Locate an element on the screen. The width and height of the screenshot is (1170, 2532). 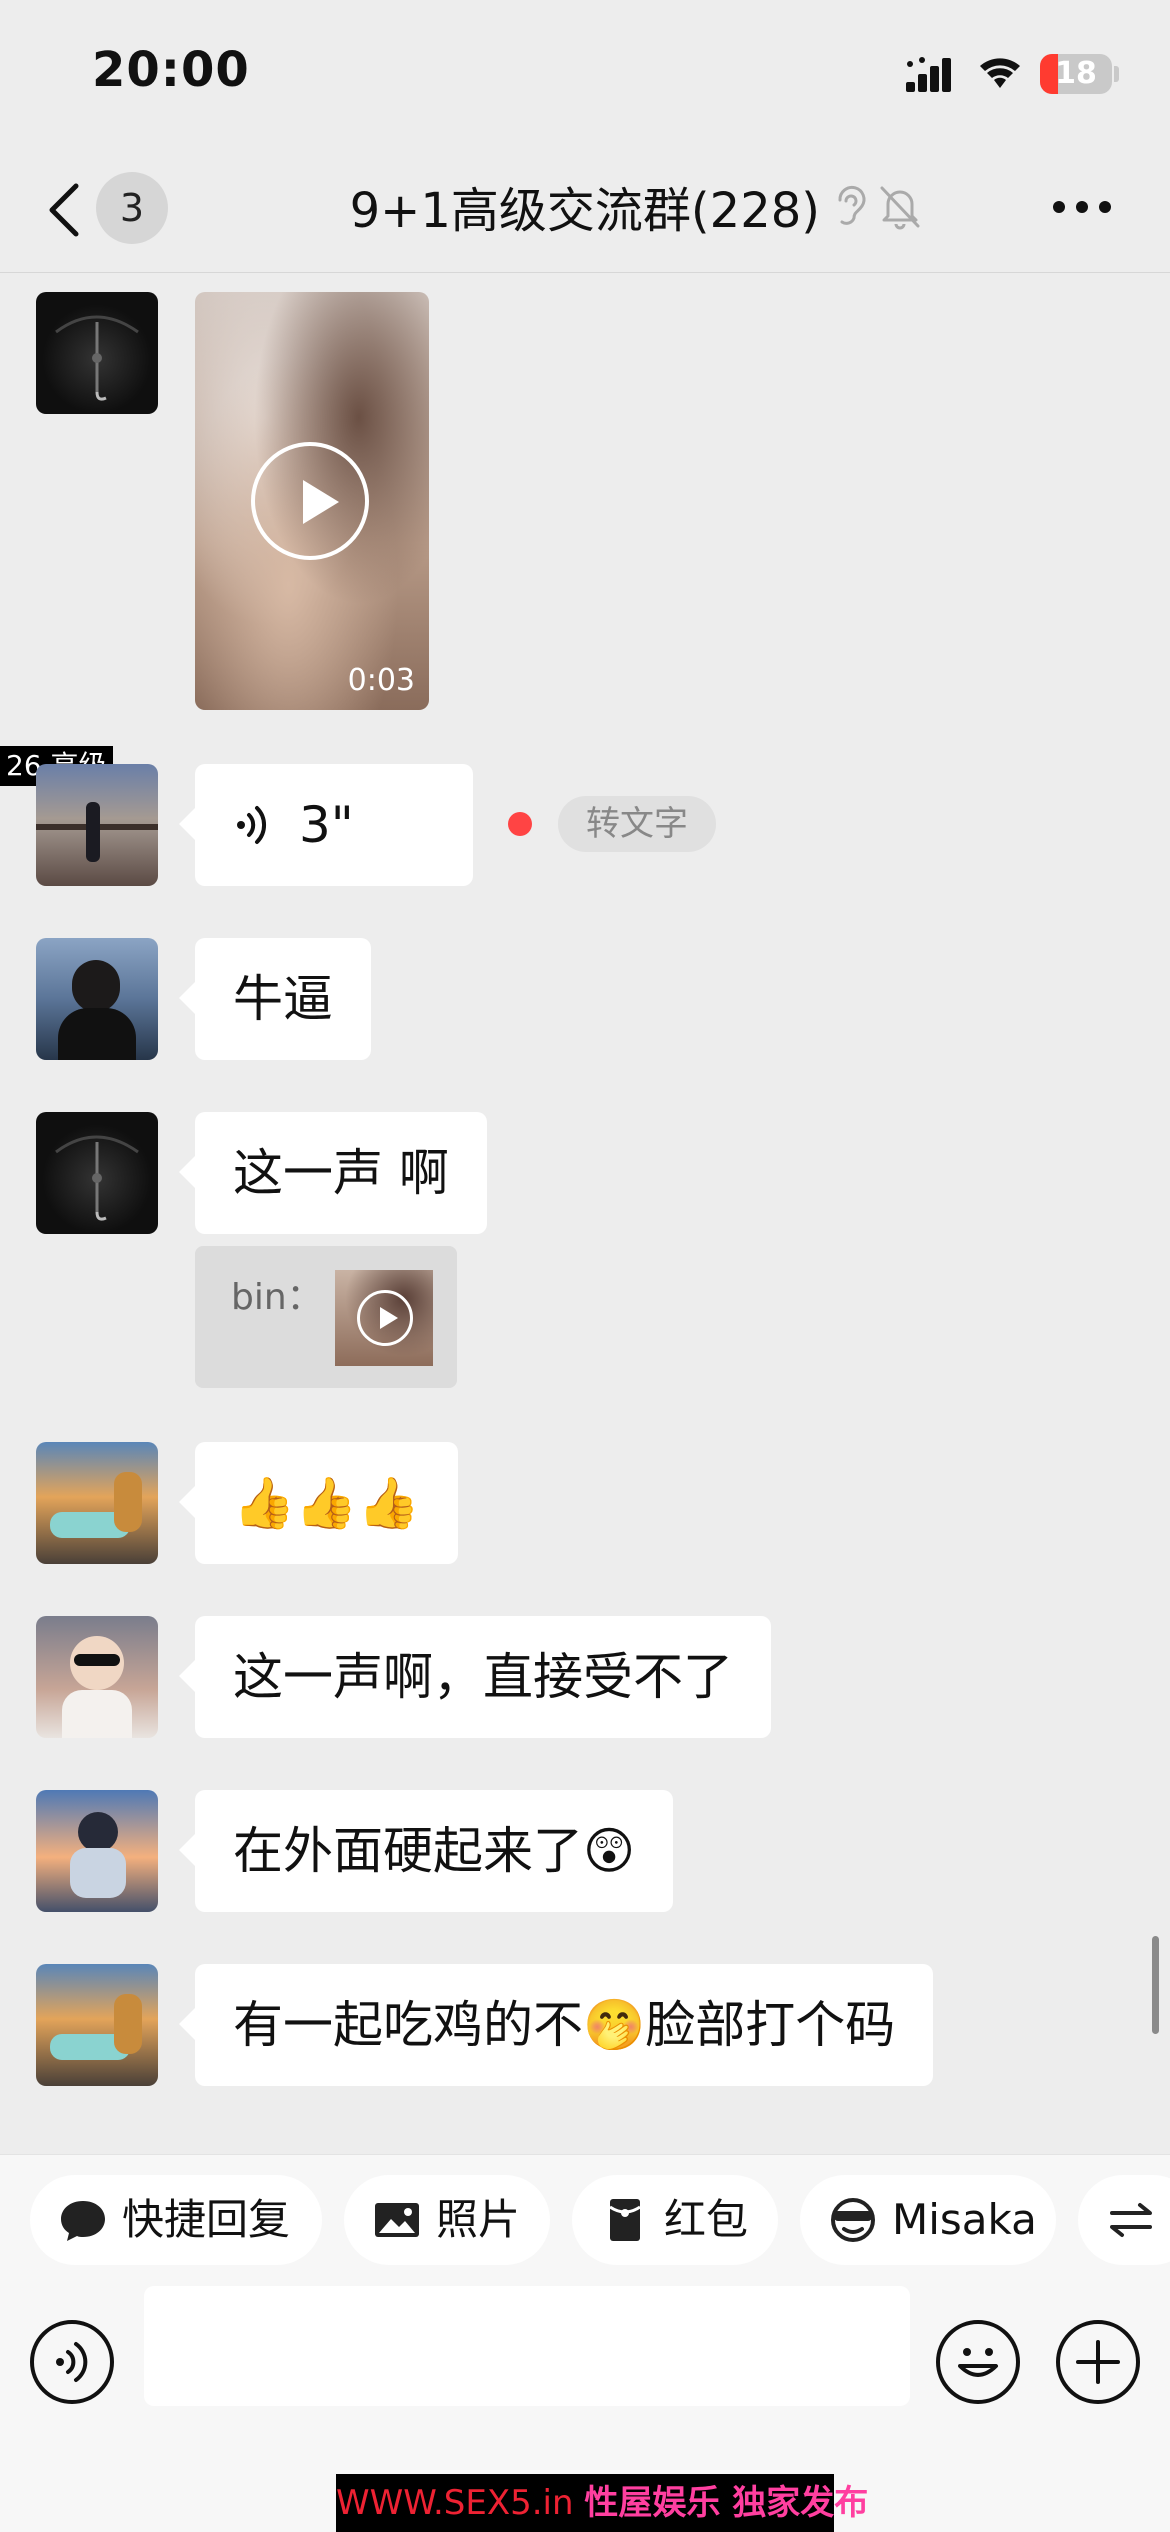
video-message: 0:03 is located at coordinates (312, 501).